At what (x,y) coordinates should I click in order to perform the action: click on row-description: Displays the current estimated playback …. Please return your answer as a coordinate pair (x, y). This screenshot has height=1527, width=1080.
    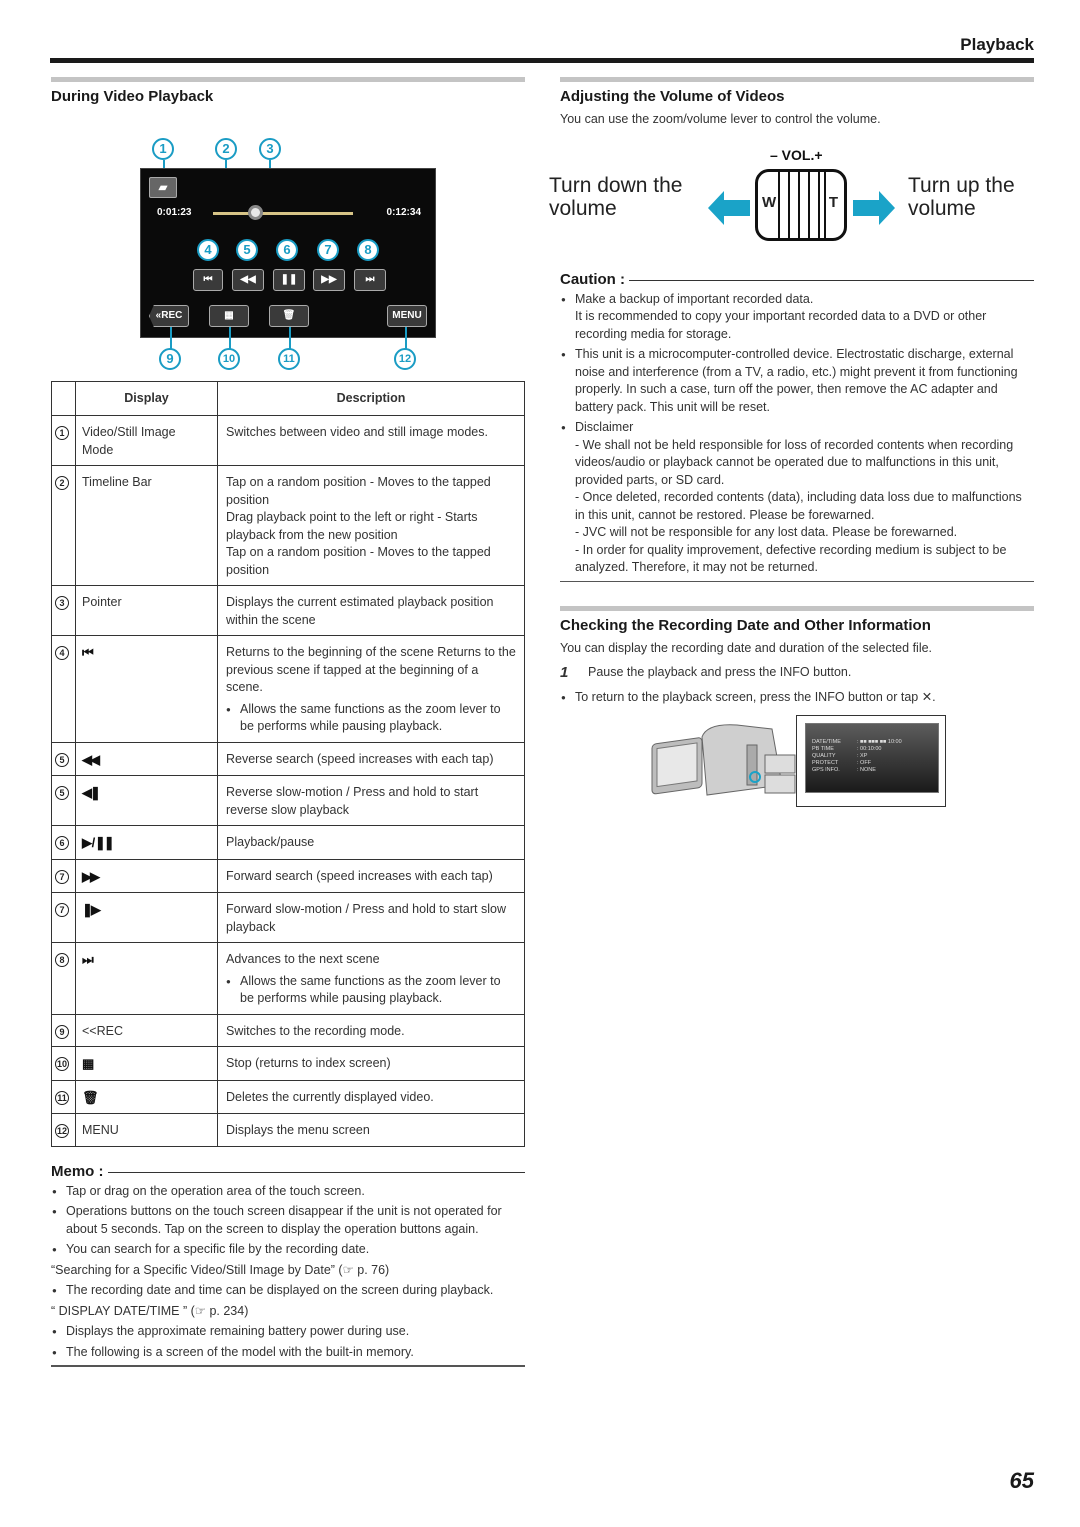
    Looking at the image, I should click on (371, 610).